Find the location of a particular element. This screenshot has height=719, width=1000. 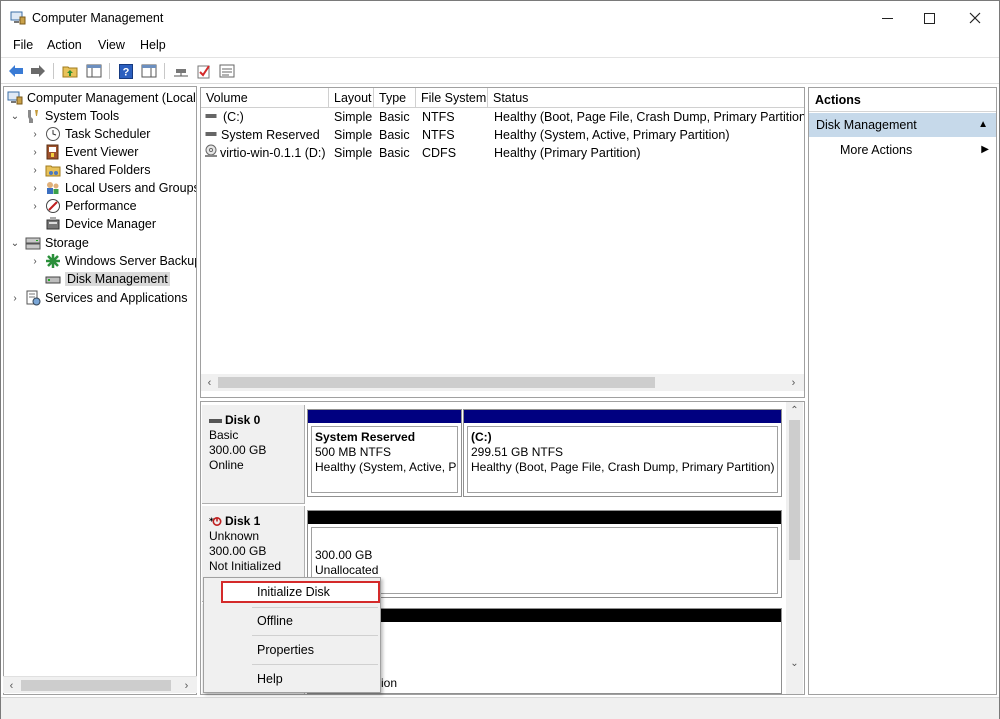

computer-management-icon is located at coordinates (15, 98).